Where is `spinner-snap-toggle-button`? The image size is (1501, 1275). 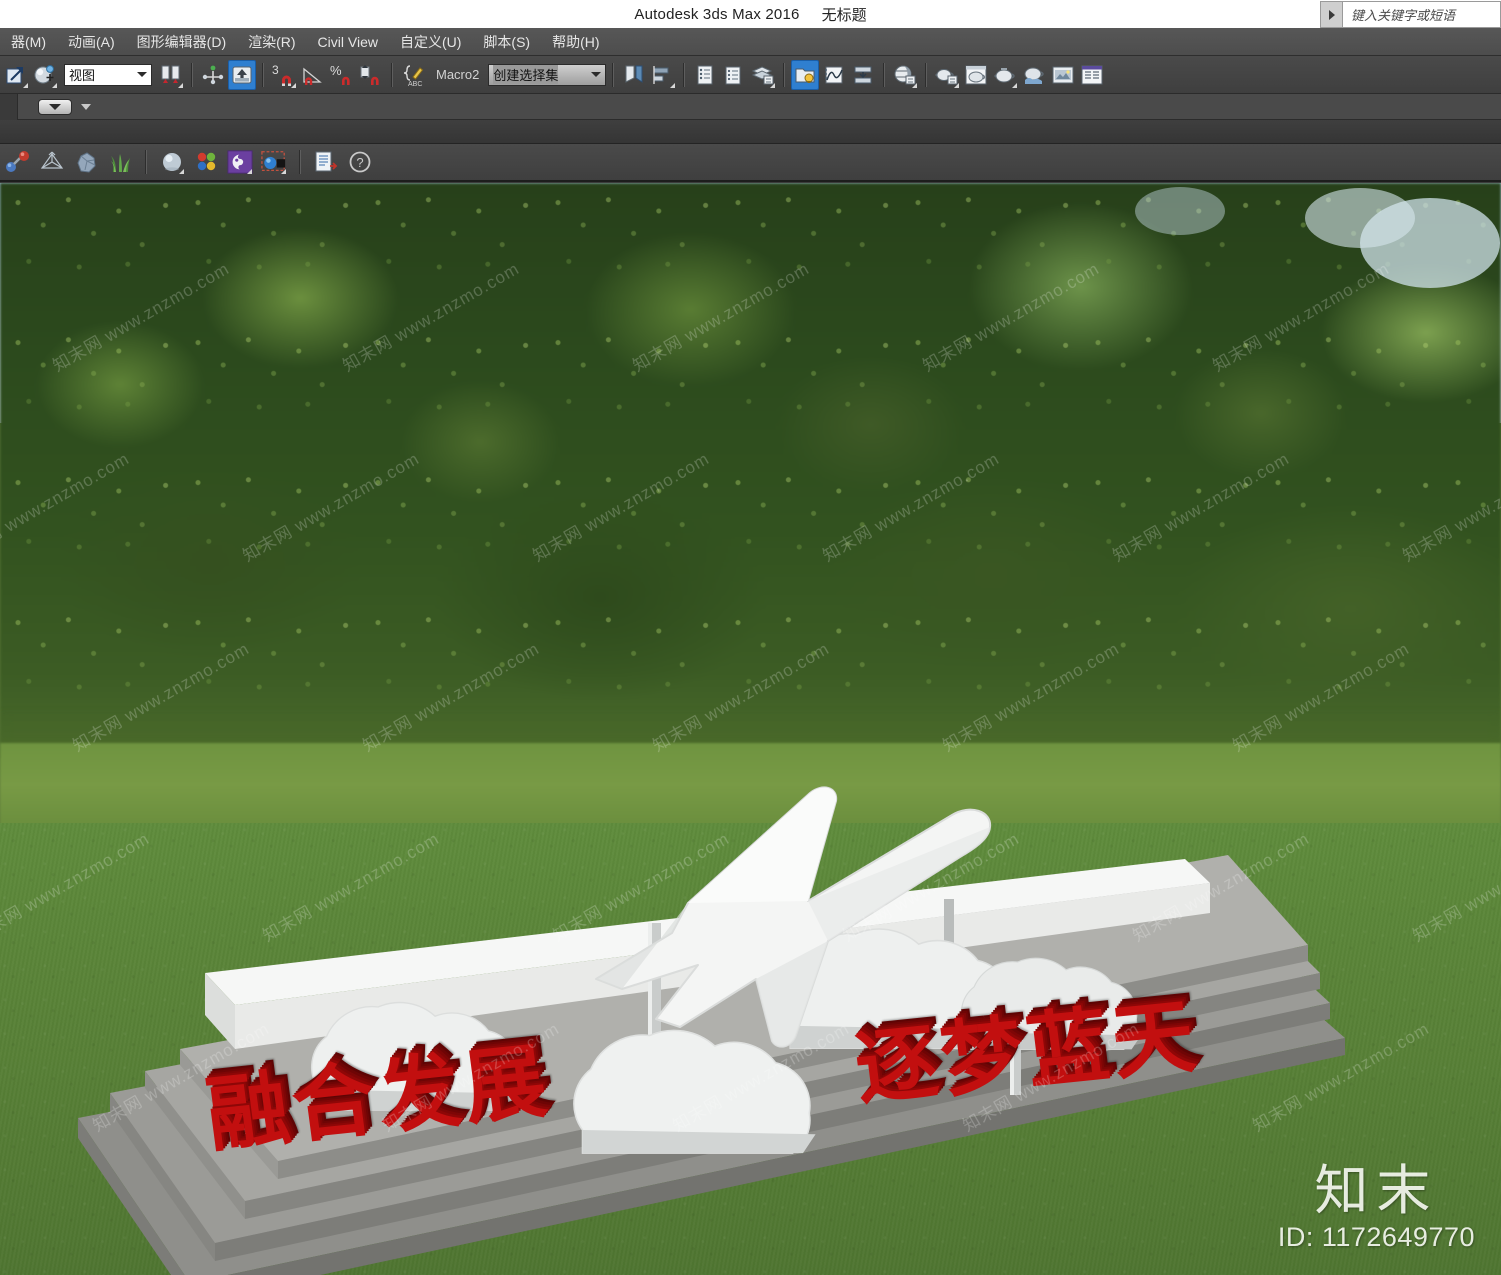 spinner-snap-toggle-button is located at coordinates (371, 75).